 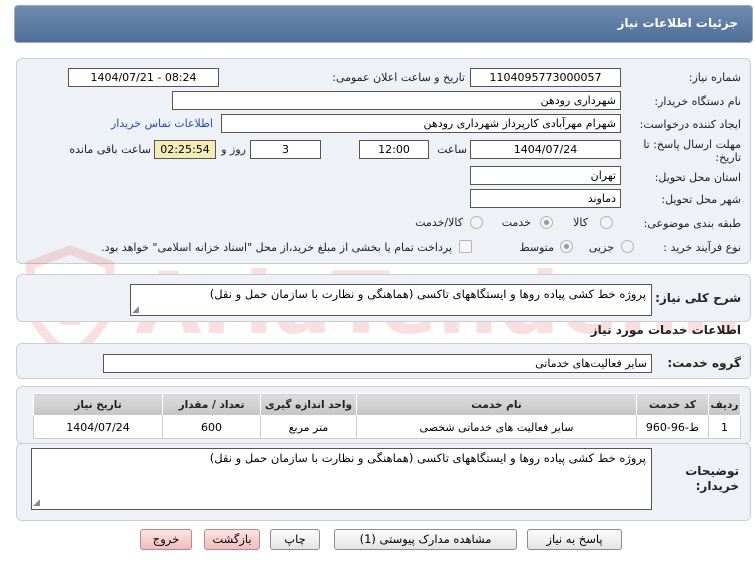 I want to click on col-service-name: نام خدمت, so click(x=496, y=404).